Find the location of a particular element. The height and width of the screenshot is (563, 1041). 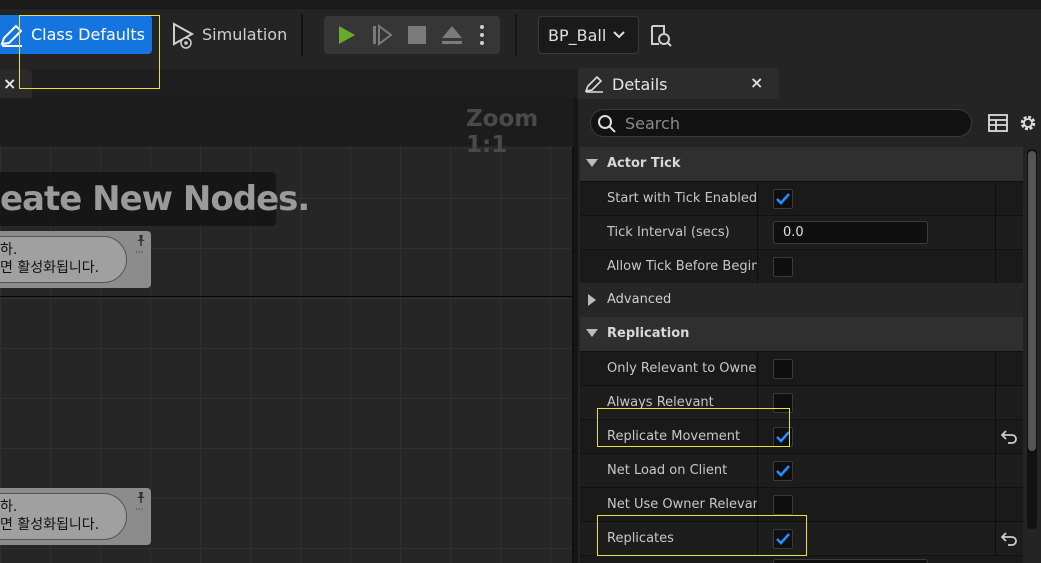

property-row: Tick Interval (secs) 0.0 is located at coordinates (801, 232).